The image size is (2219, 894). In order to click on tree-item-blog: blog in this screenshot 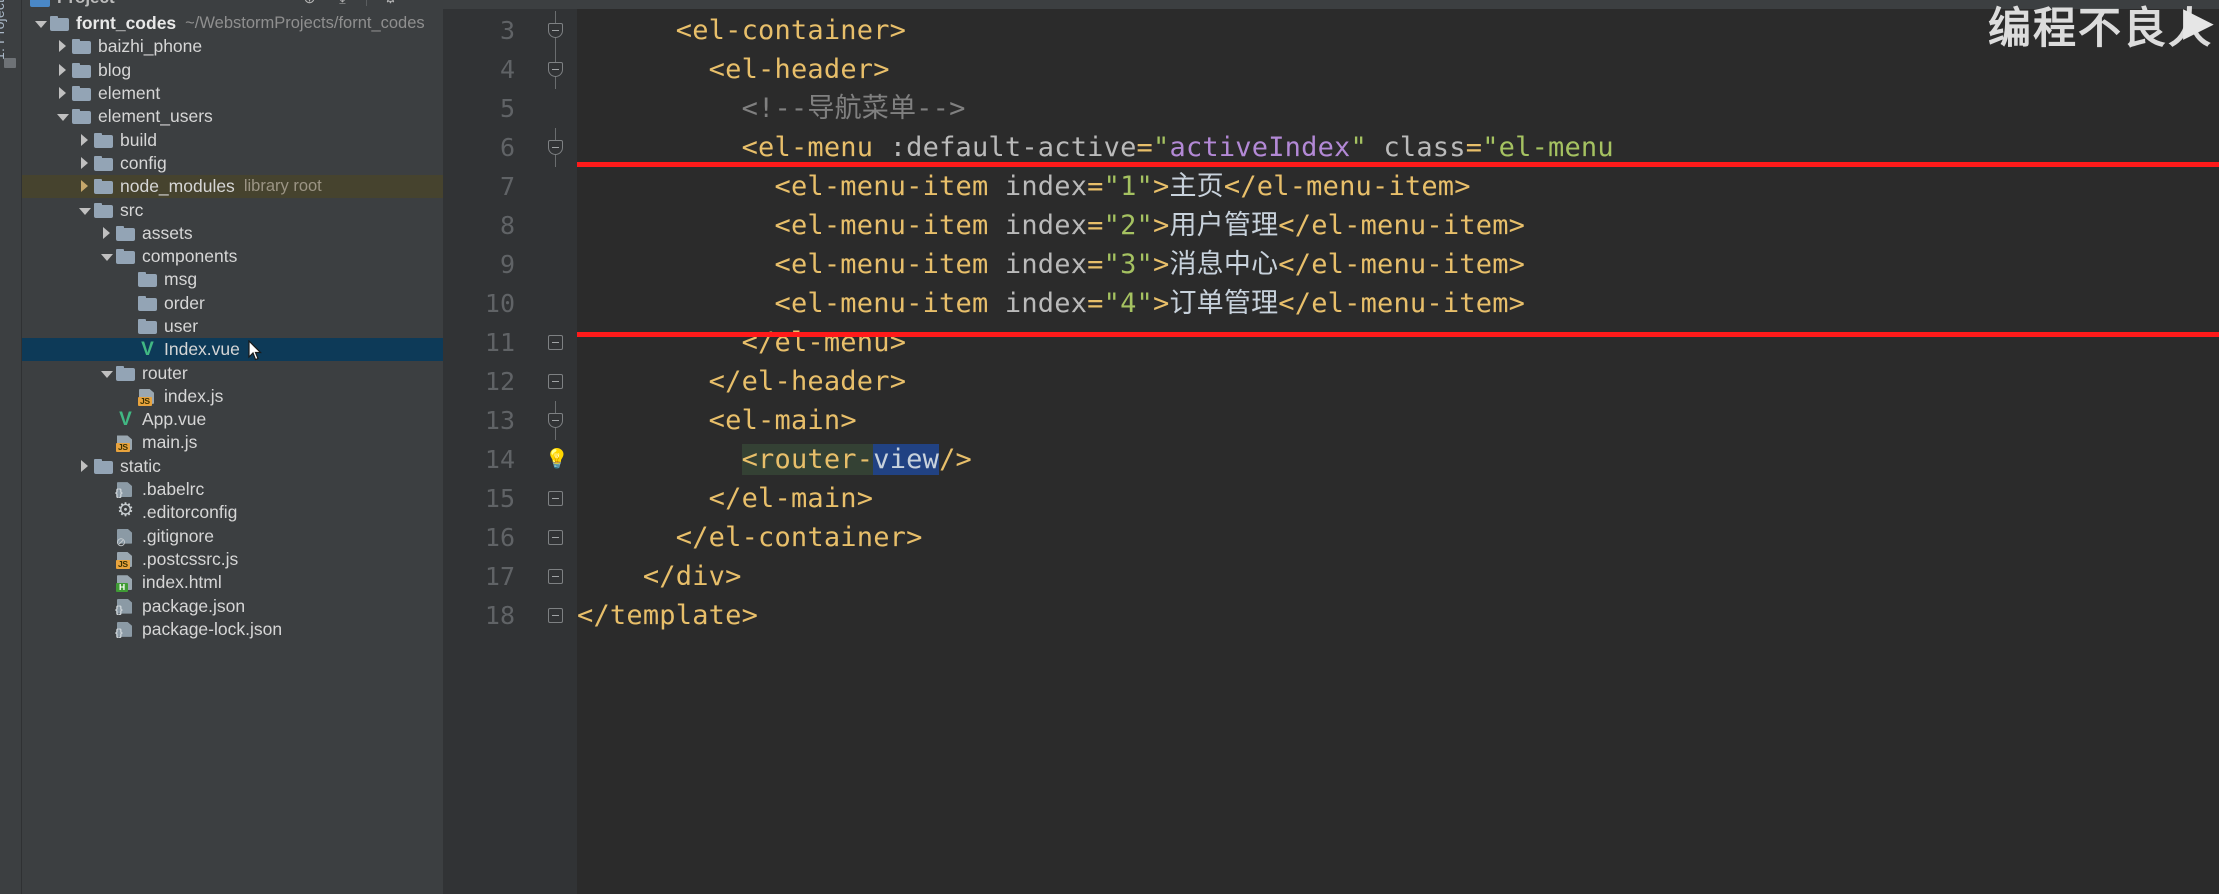, I will do `click(232, 70)`.